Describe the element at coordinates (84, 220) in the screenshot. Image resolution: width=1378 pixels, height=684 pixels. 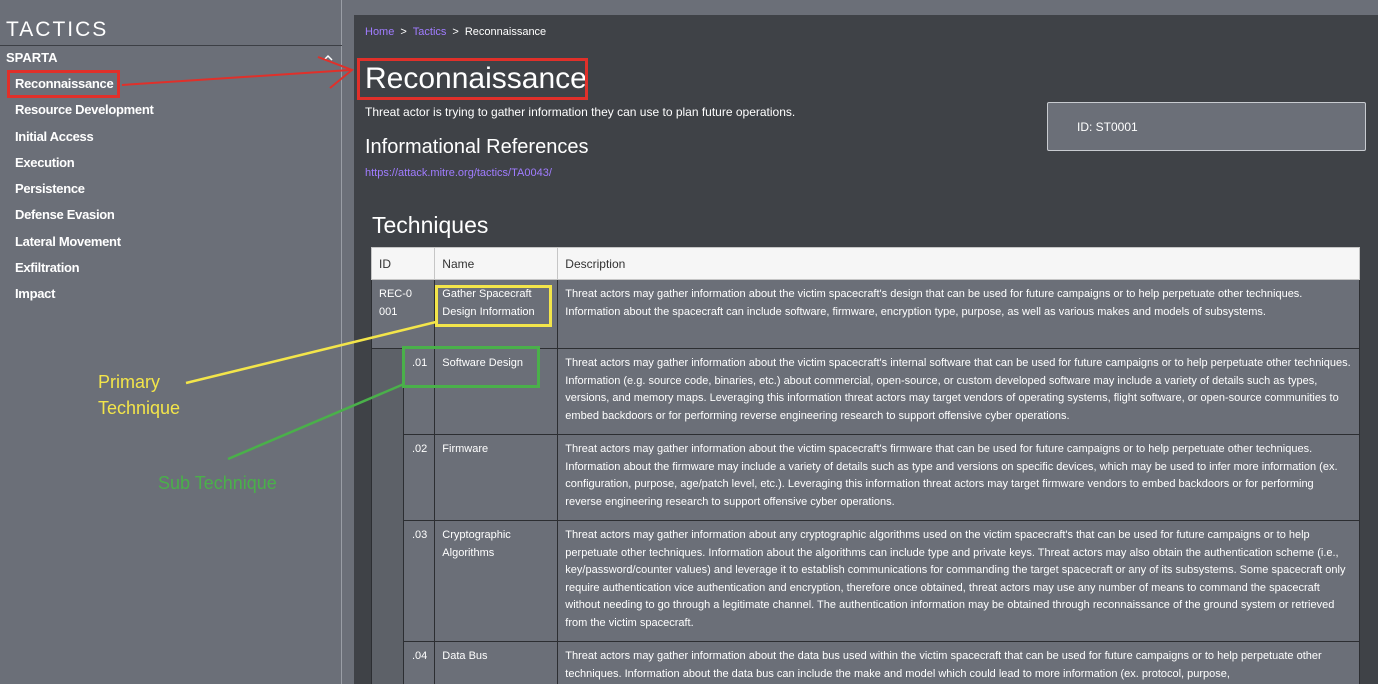
I see `sidebar-item-defense-evasion: Defense Evasion` at that location.